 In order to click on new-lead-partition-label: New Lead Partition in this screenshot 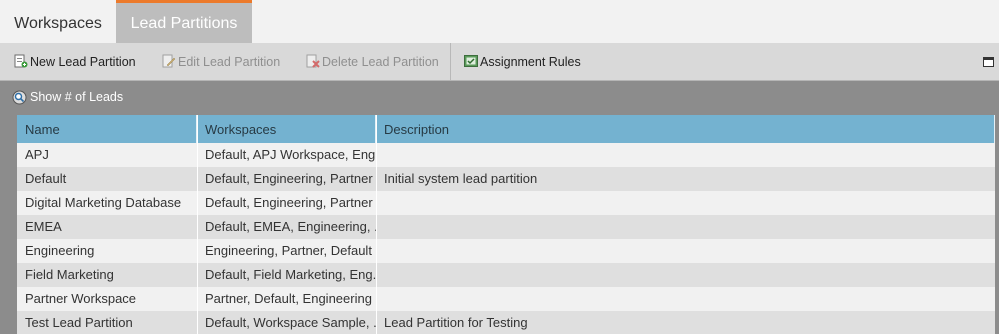, I will do `click(83, 62)`.